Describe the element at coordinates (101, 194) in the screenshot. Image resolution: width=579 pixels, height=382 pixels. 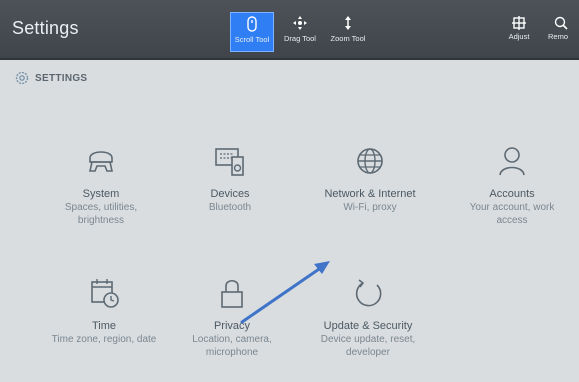
I see `tile-title: System` at that location.